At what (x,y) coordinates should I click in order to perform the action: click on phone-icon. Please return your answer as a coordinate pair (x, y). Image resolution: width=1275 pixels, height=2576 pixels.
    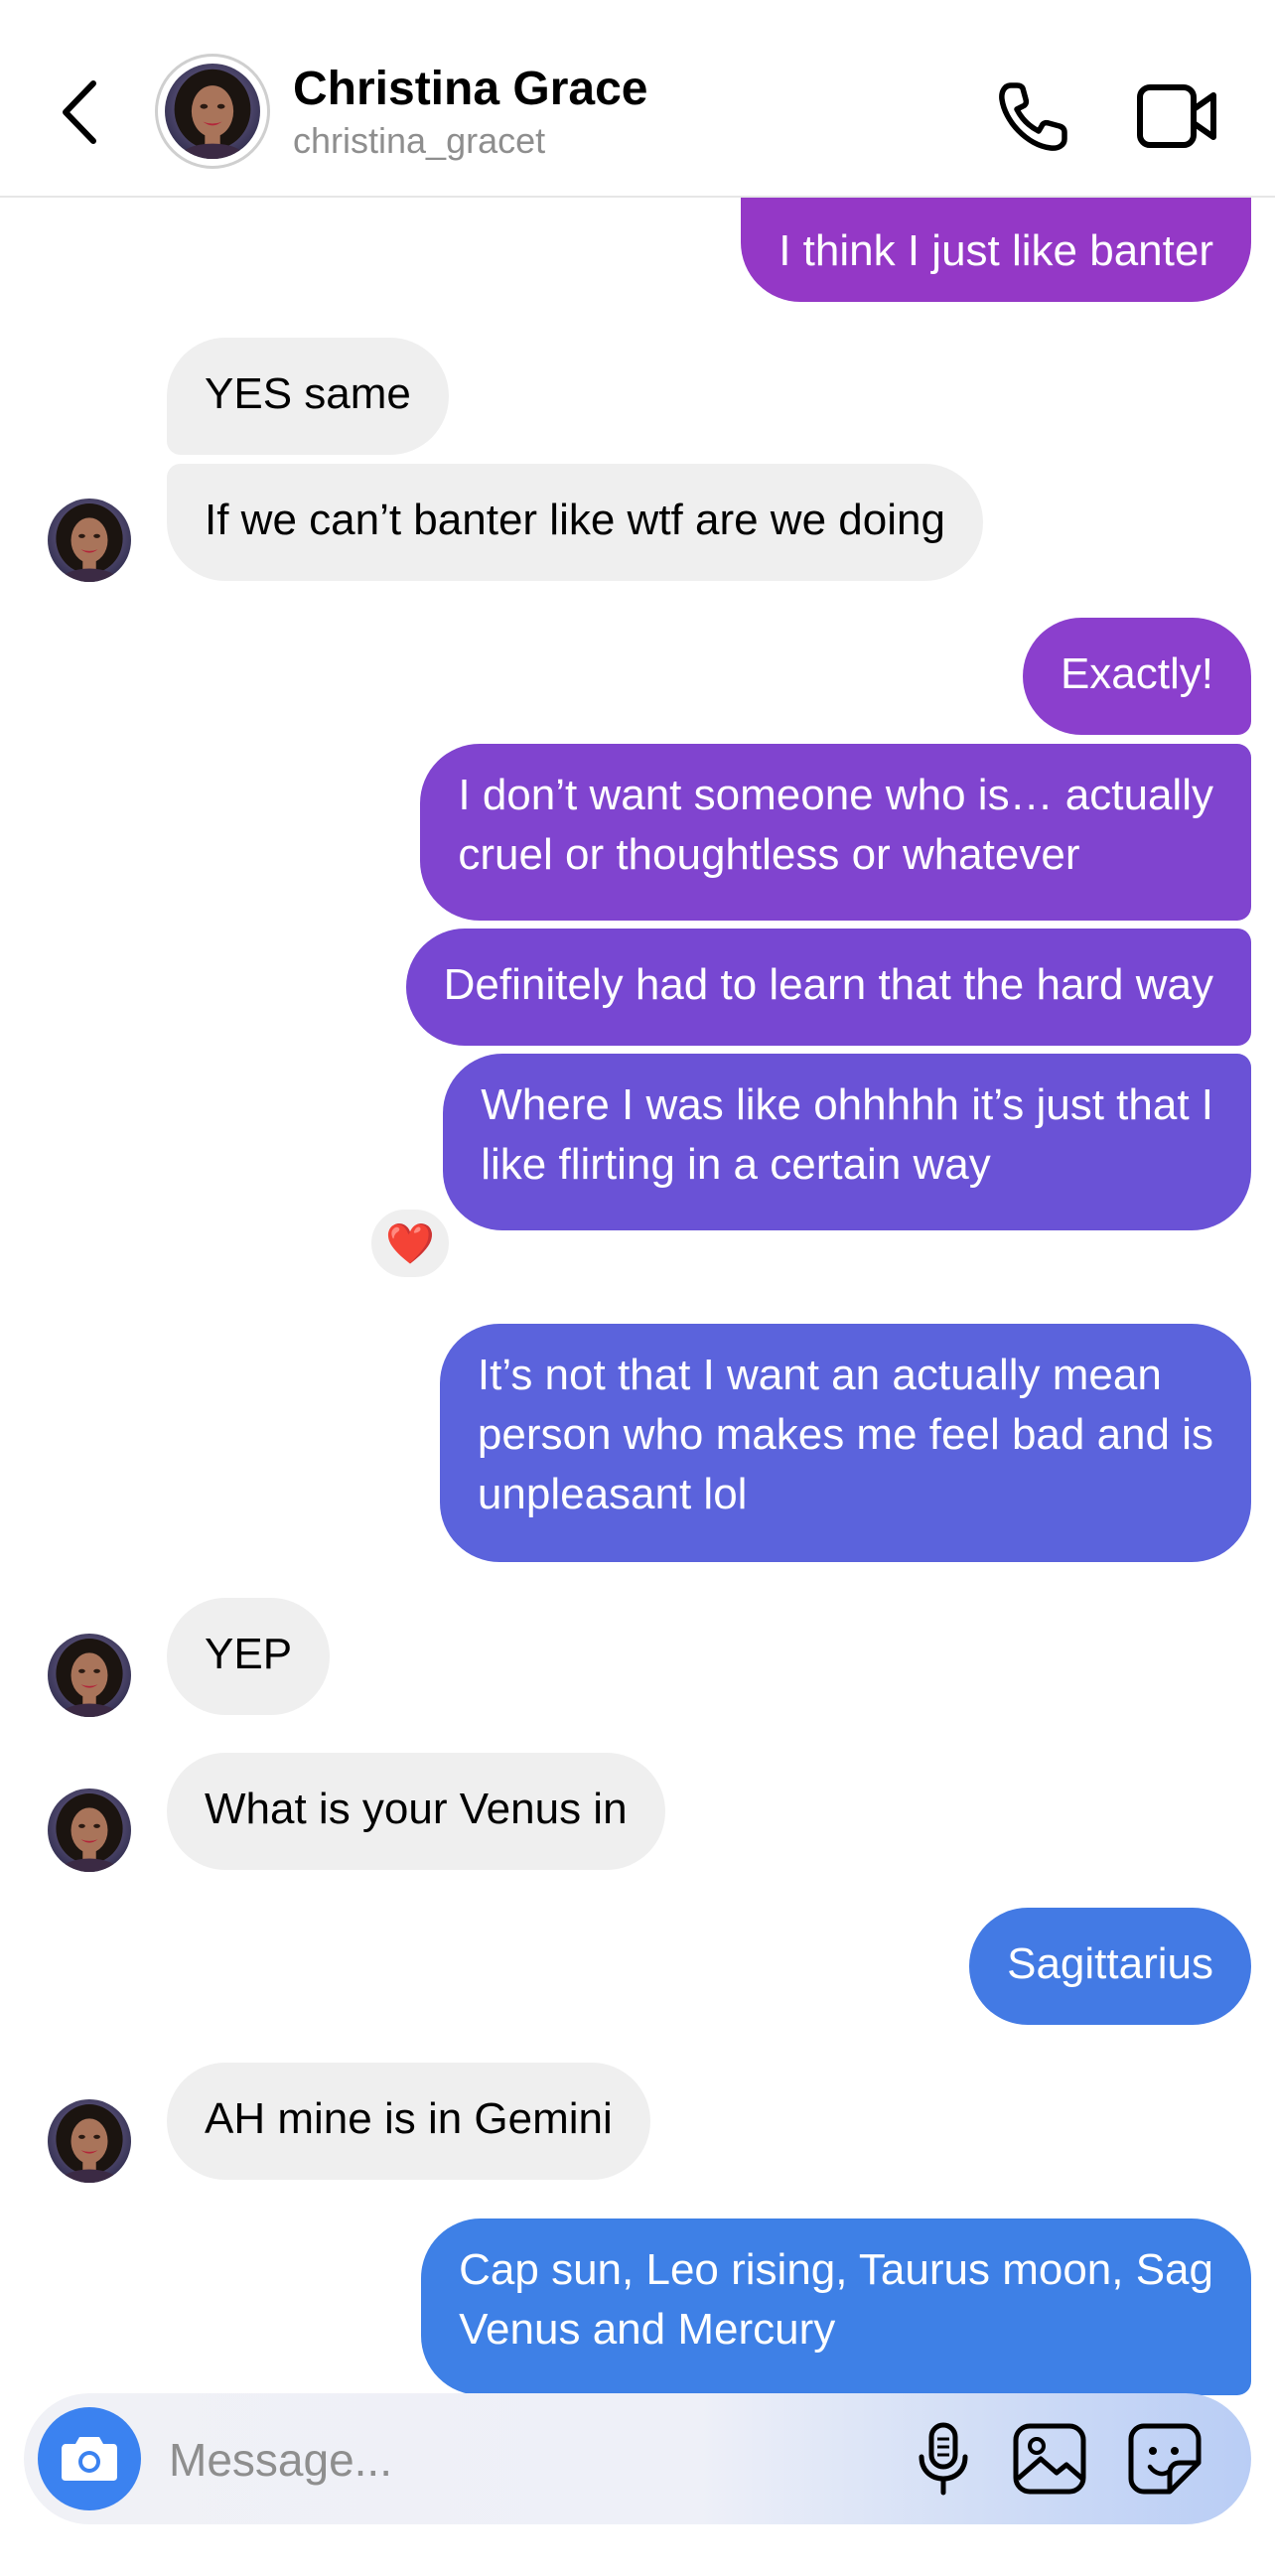
    Looking at the image, I should click on (1033, 117).